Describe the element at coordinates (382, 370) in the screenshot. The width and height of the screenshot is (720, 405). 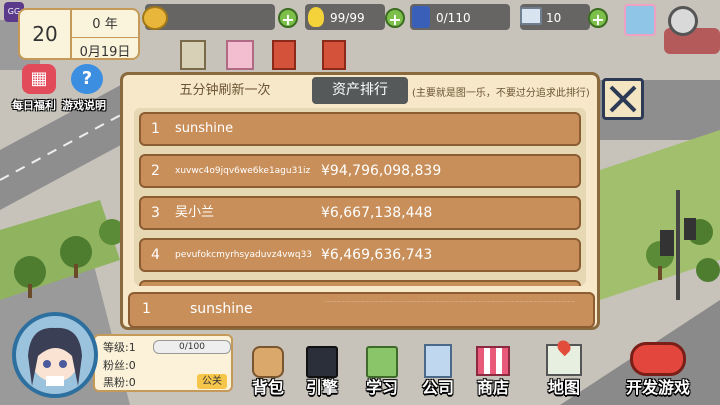
I see `nav-study: 学习` at that location.